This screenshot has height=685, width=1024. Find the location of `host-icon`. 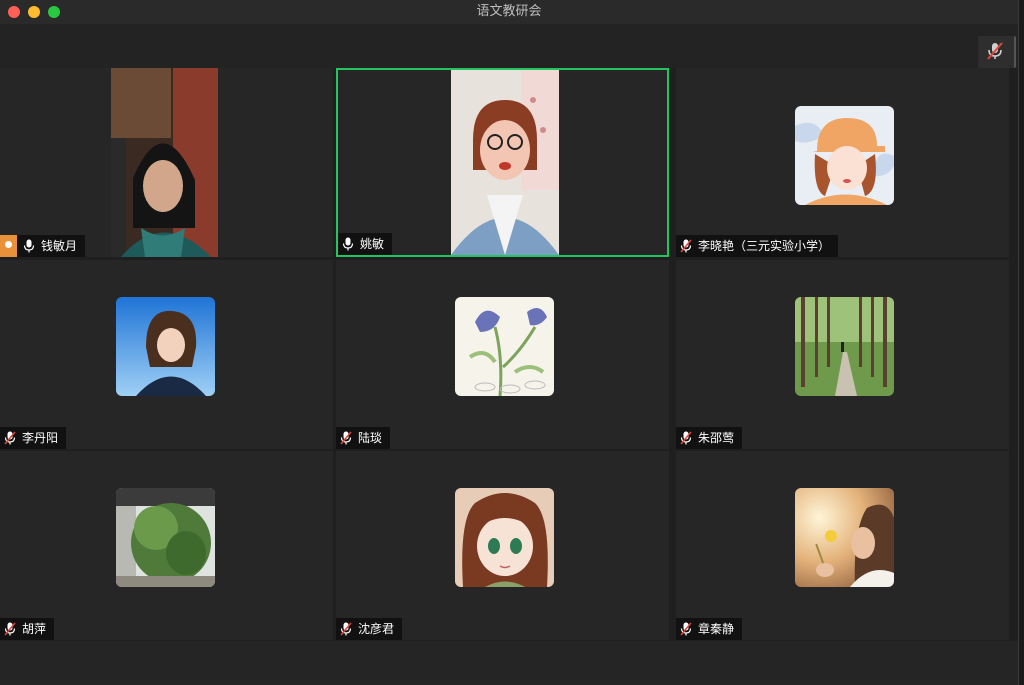

host-icon is located at coordinates (8, 246).